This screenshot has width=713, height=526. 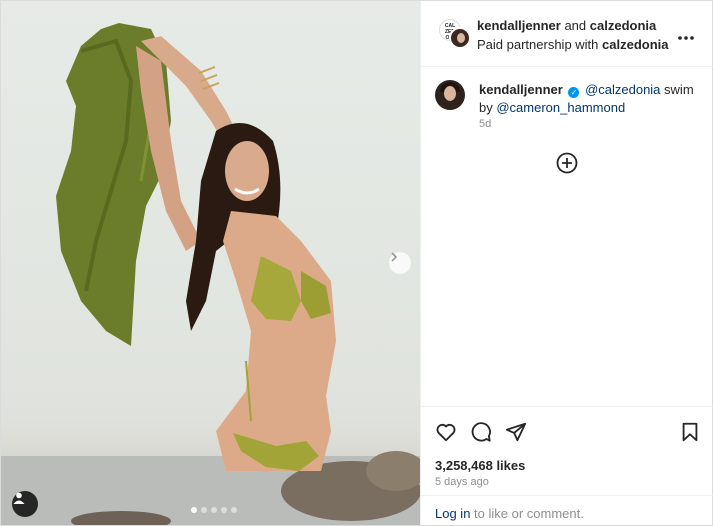 I want to click on more-icon, so click(x=686, y=38).